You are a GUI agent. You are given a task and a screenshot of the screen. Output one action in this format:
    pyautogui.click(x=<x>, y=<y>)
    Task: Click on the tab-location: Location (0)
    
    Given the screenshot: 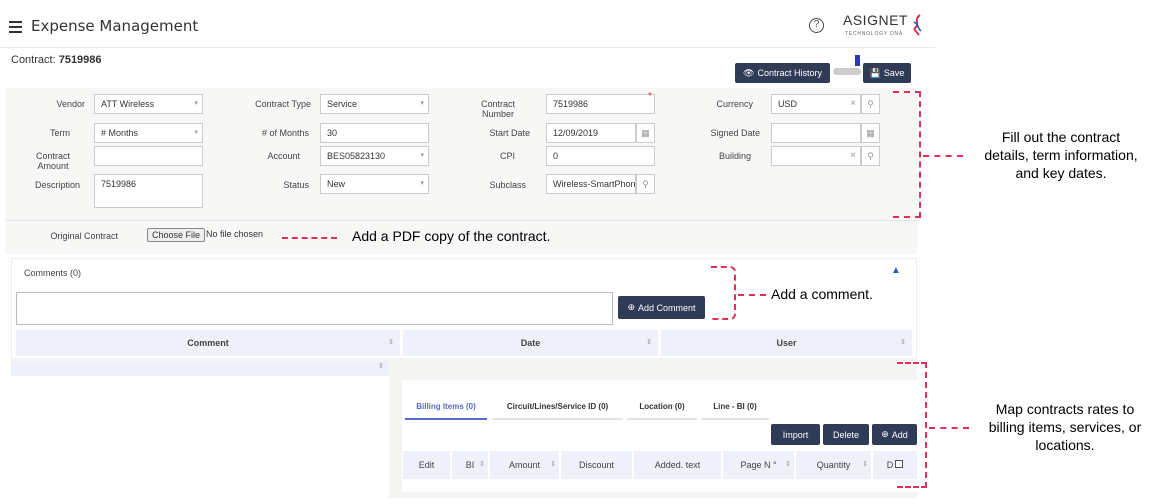 What is the action you would take?
    pyautogui.click(x=662, y=410)
    